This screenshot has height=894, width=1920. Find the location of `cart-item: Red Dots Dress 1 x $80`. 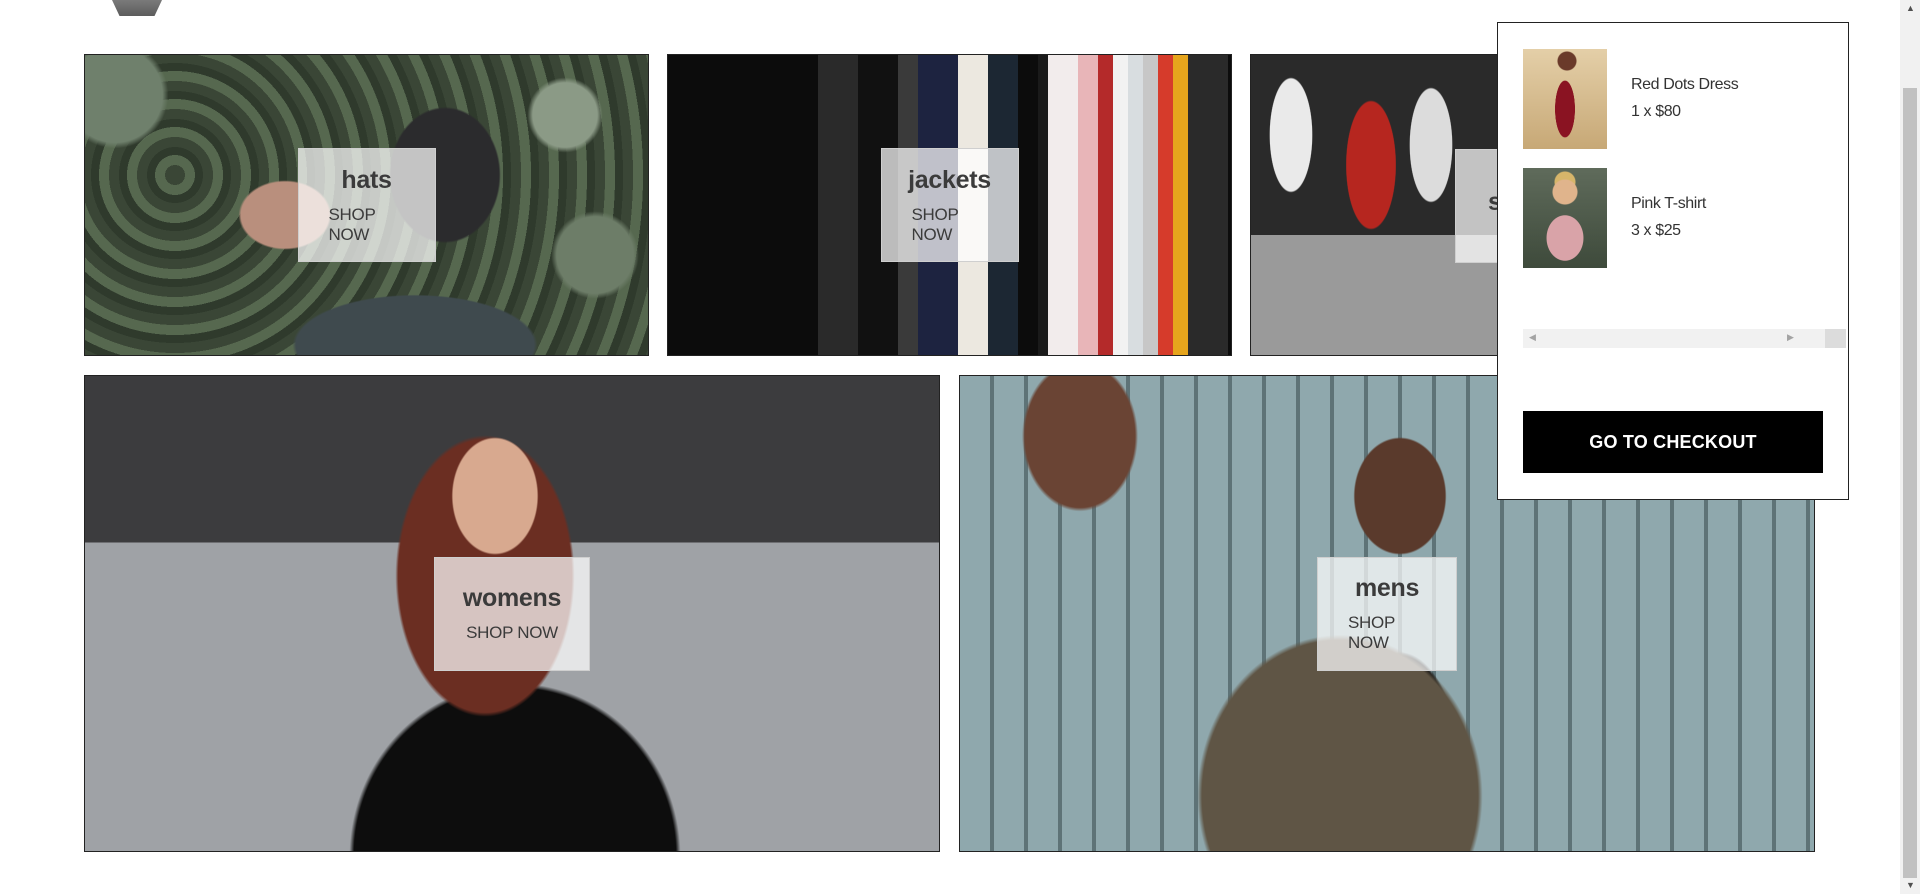

cart-item: Red Dots Dress 1 x $80 is located at coordinates (1663, 99).